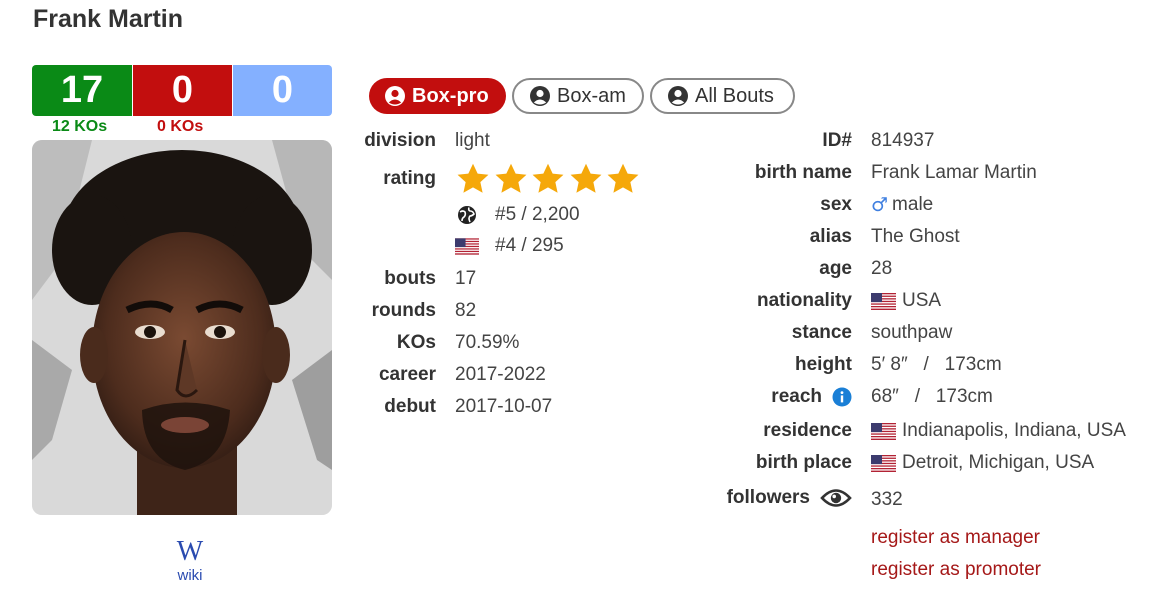  What do you see at coordinates (282, 90) in the screenshot?
I see `draws-count: 0` at bounding box center [282, 90].